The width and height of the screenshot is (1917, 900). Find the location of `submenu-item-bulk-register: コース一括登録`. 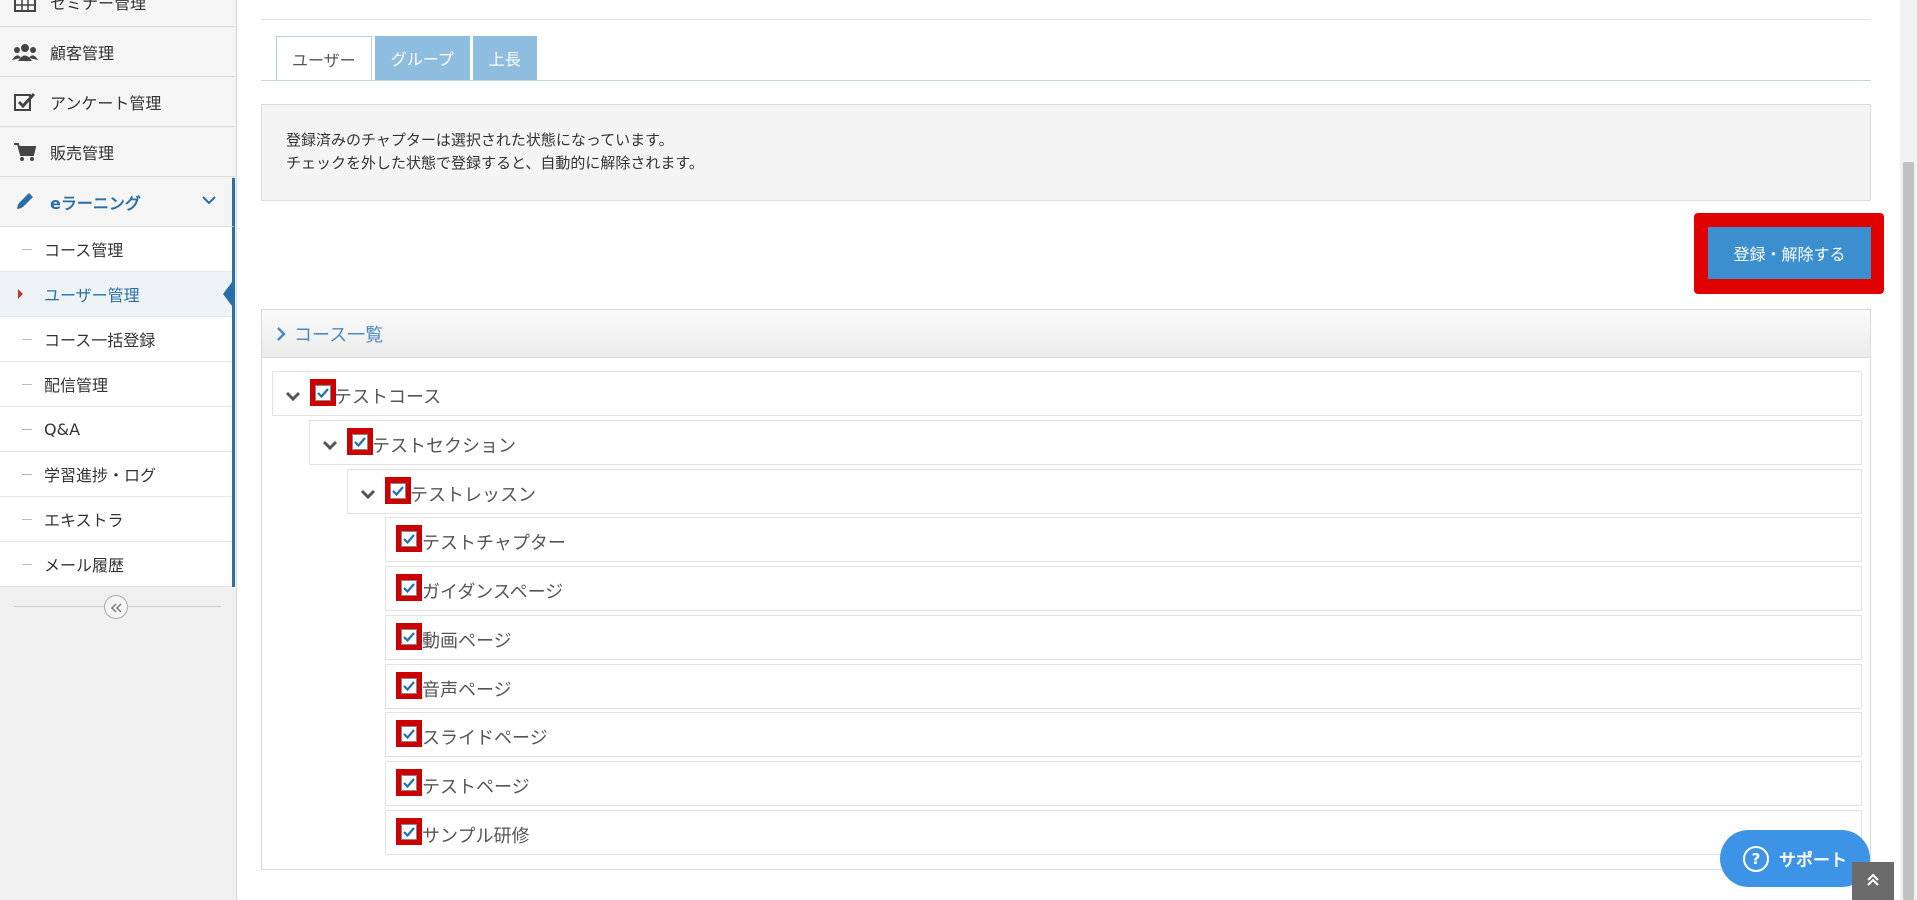

submenu-item-bulk-register: コース一括登録 is located at coordinates (116, 339).